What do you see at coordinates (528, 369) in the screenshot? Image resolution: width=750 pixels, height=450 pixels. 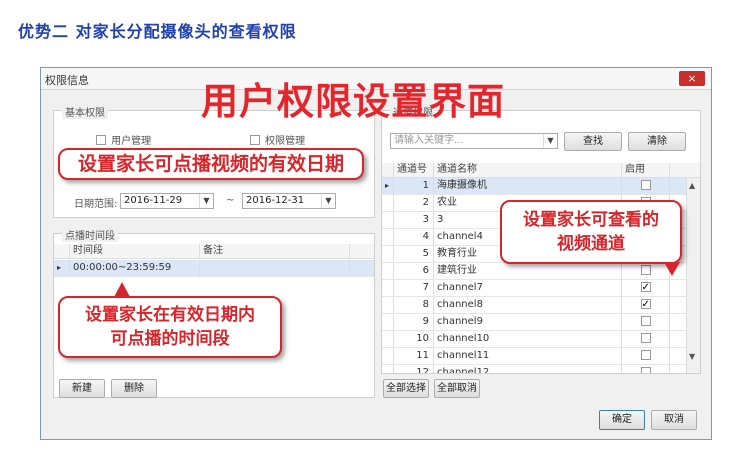 I see `channel-name: channel12` at bounding box center [528, 369].